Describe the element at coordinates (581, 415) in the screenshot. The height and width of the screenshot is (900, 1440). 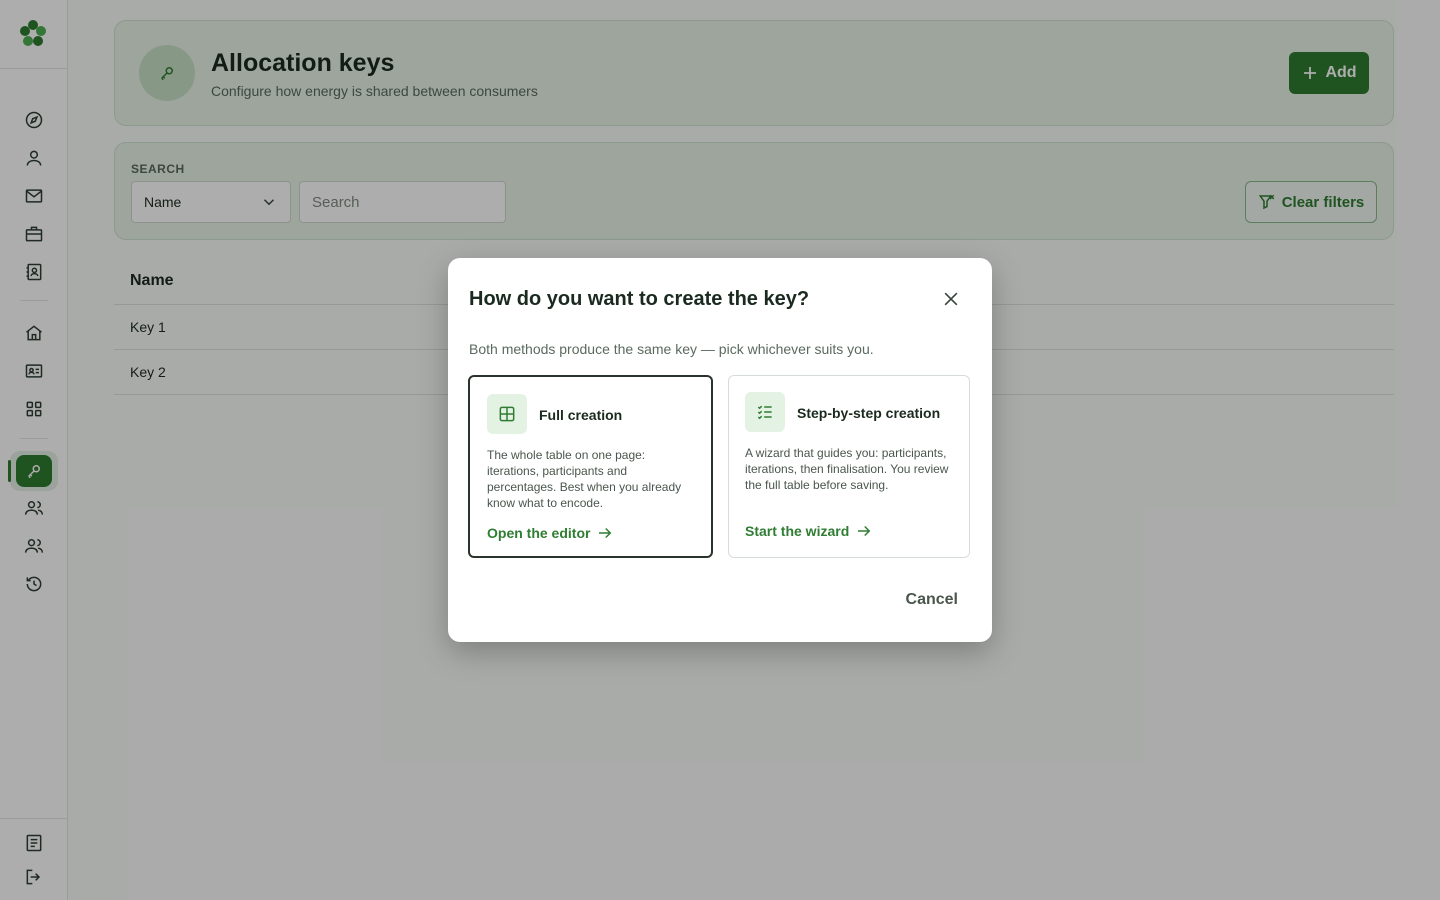
I see `option-title: Full creation` at that location.